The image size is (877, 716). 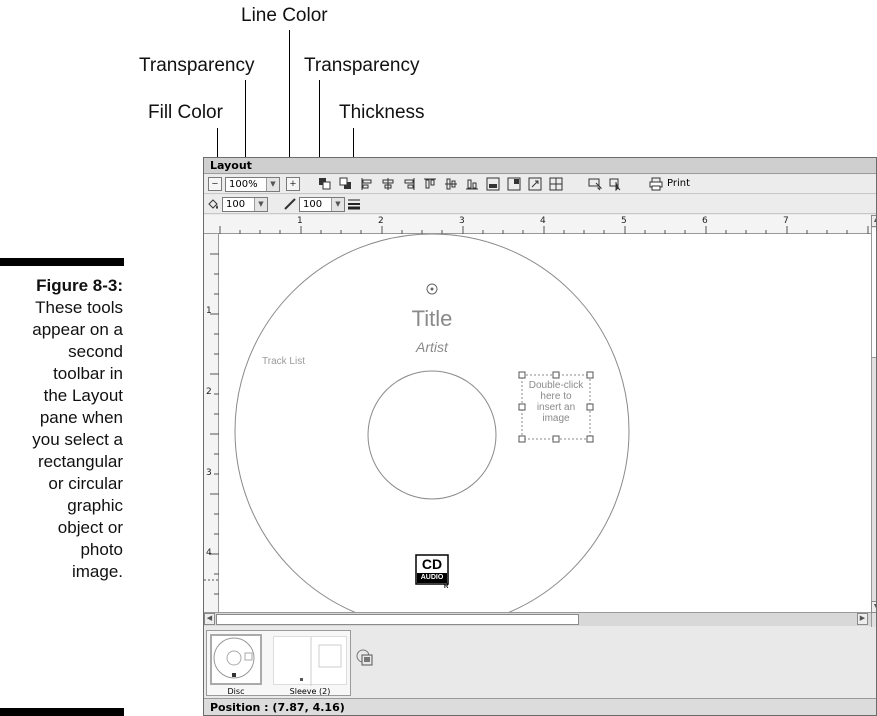 What do you see at coordinates (432, 564) in the screenshot?
I see `cd-logo-text: CD` at bounding box center [432, 564].